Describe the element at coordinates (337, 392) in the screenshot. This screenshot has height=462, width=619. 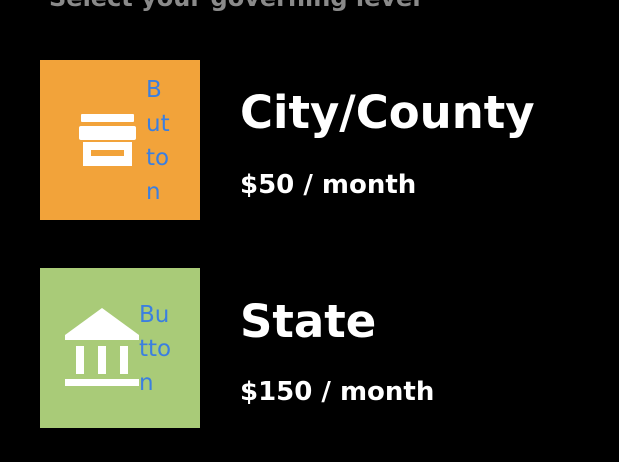
I see `state-price: $150 / month` at that location.